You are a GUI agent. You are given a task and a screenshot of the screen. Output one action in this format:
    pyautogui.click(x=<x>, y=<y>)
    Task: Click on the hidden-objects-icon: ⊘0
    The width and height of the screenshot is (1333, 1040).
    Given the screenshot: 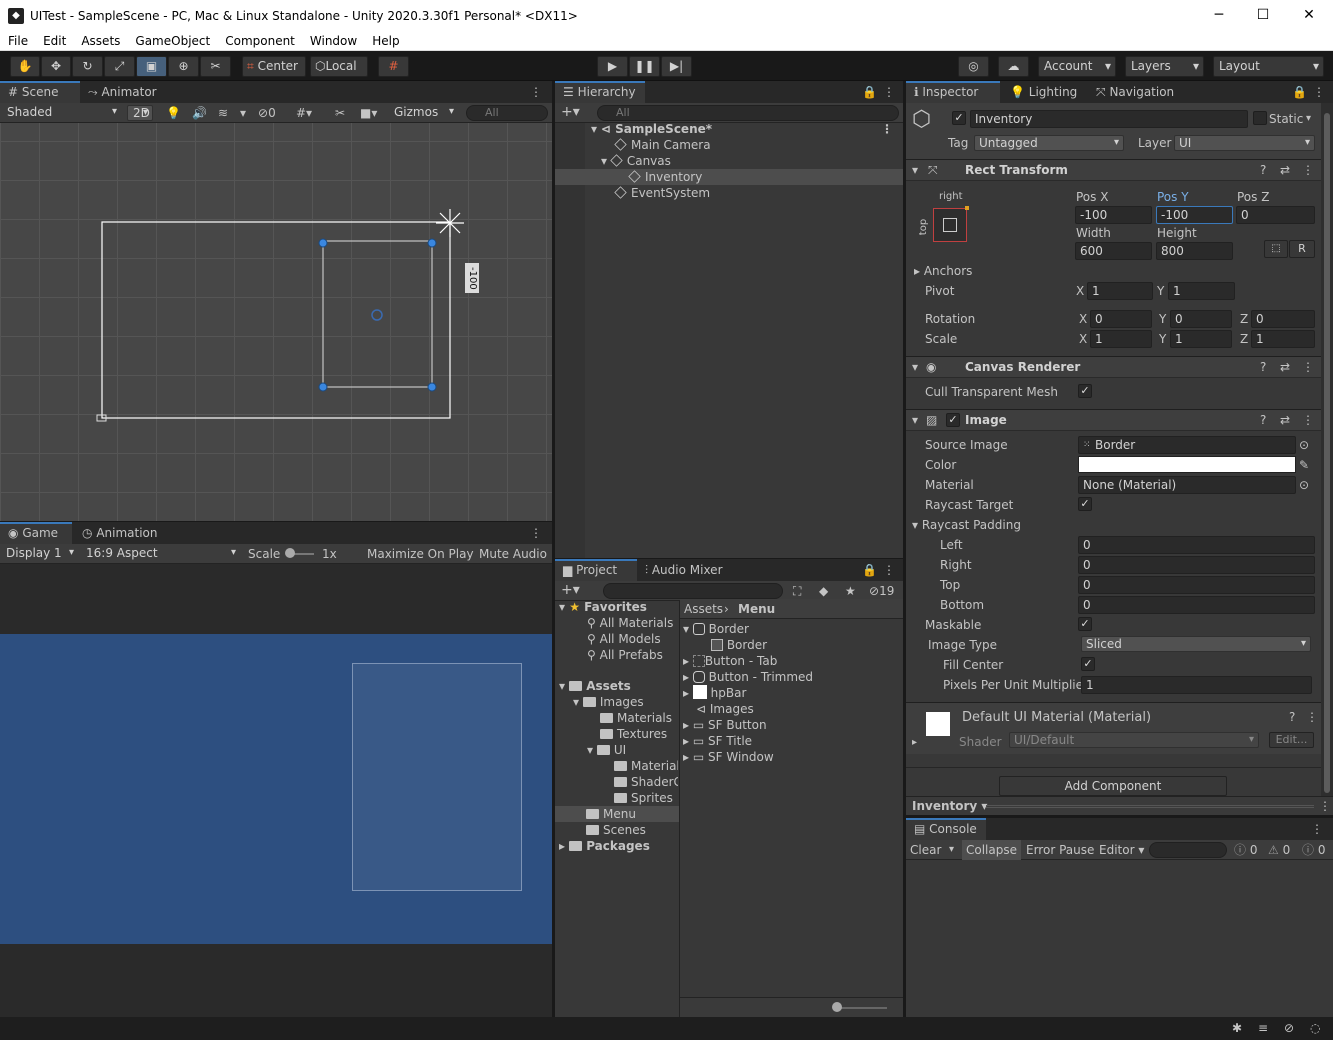 What is the action you would take?
    pyautogui.click(x=267, y=113)
    